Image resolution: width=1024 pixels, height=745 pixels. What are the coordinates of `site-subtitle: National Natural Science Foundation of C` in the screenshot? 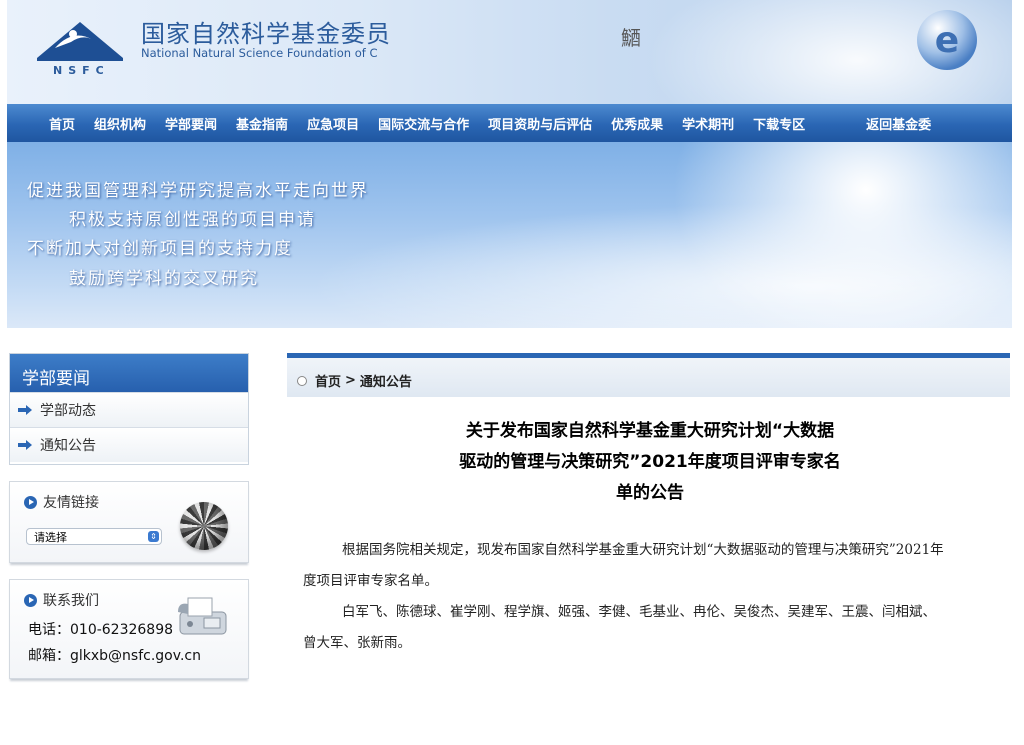 It's located at (259, 53).